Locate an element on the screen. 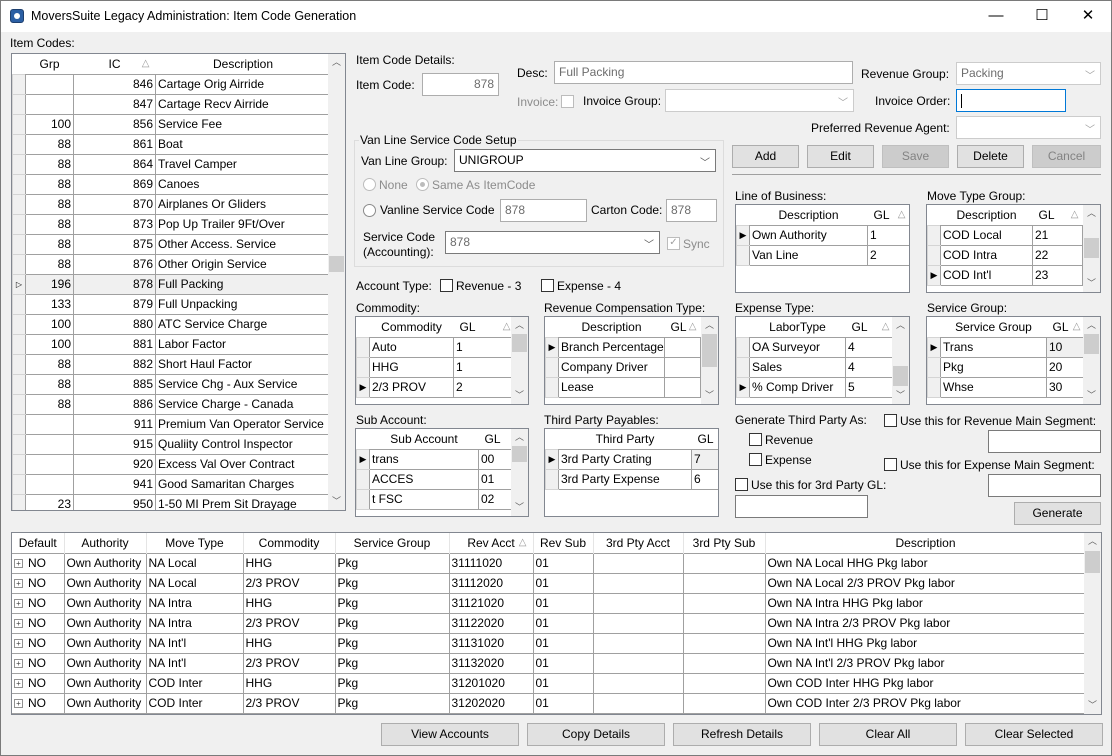 The image size is (1112, 756). item-code-row: 911 Premium Van Operator Service is located at coordinates (171, 424).